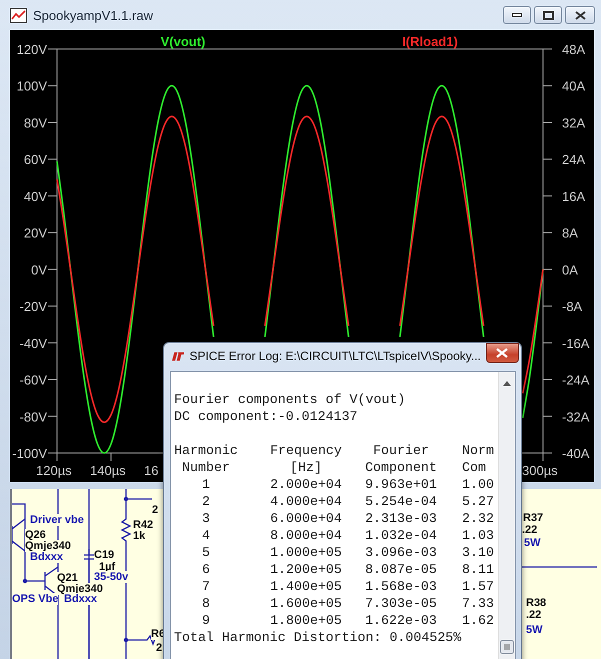 The width and height of the screenshot is (601, 659). I want to click on minimize-button, so click(517, 15).